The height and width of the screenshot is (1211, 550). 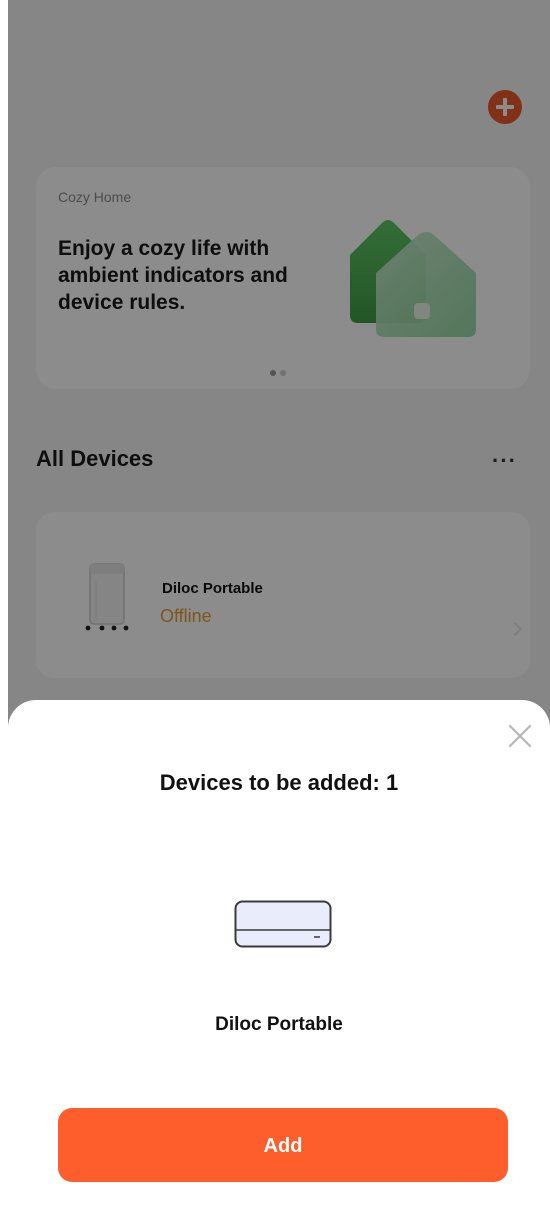 I want to click on close-icon, so click(x=520, y=736).